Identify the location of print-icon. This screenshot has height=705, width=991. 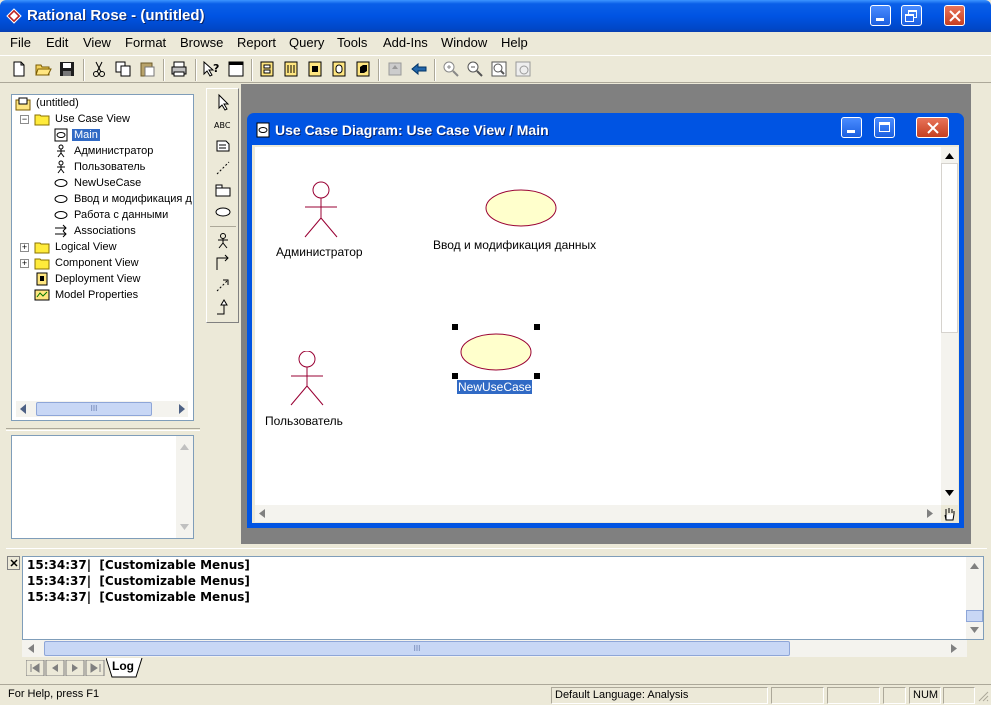
(179, 69).